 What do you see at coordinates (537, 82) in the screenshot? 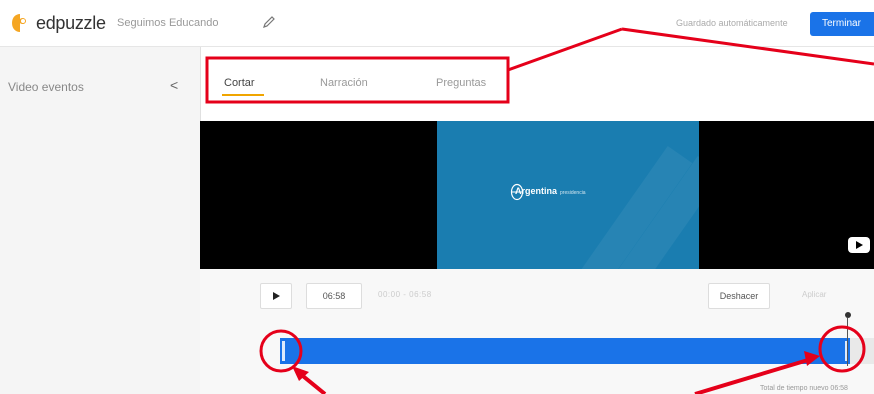
I see `editor-tabs: Cortar Narración Preguntas` at bounding box center [537, 82].